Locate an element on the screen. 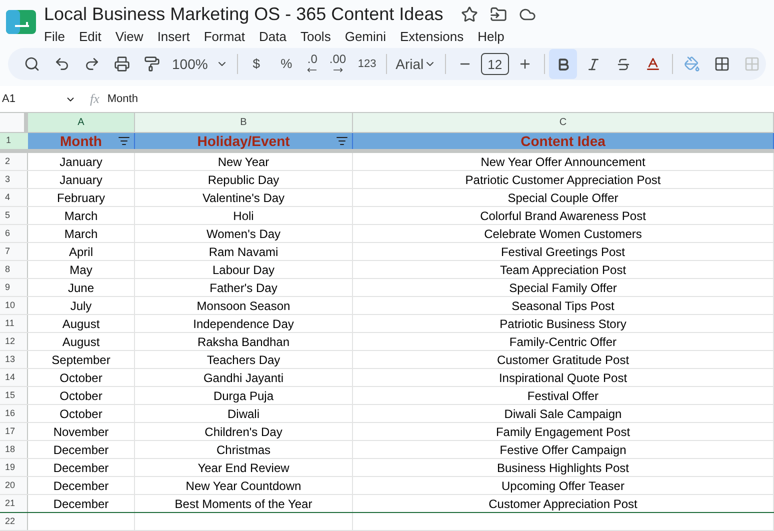 The image size is (774, 531). menu-item: Format is located at coordinates (224, 36).